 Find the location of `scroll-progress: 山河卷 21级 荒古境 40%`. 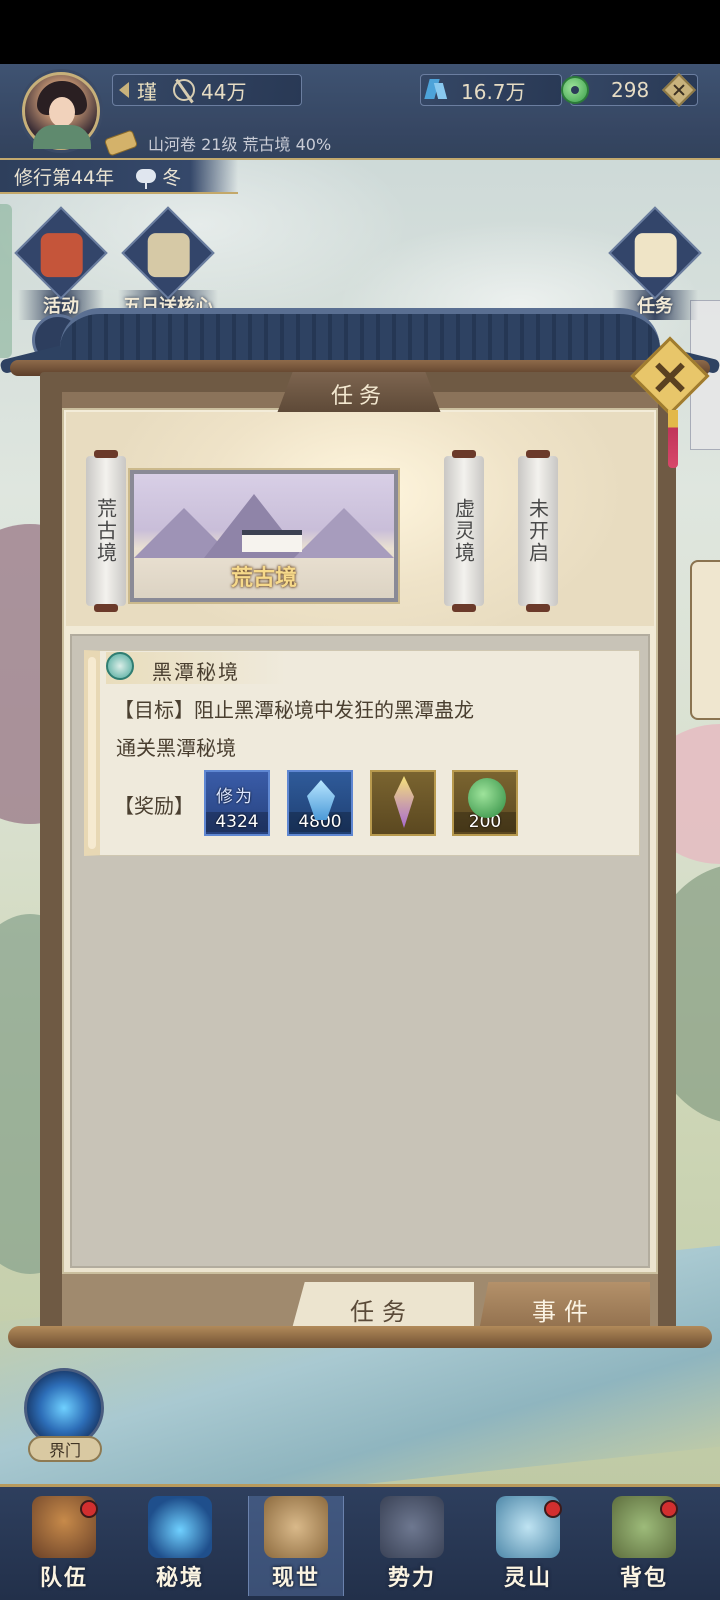

scroll-progress: 山河卷 21级 荒古境 40% is located at coordinates (217, 143).